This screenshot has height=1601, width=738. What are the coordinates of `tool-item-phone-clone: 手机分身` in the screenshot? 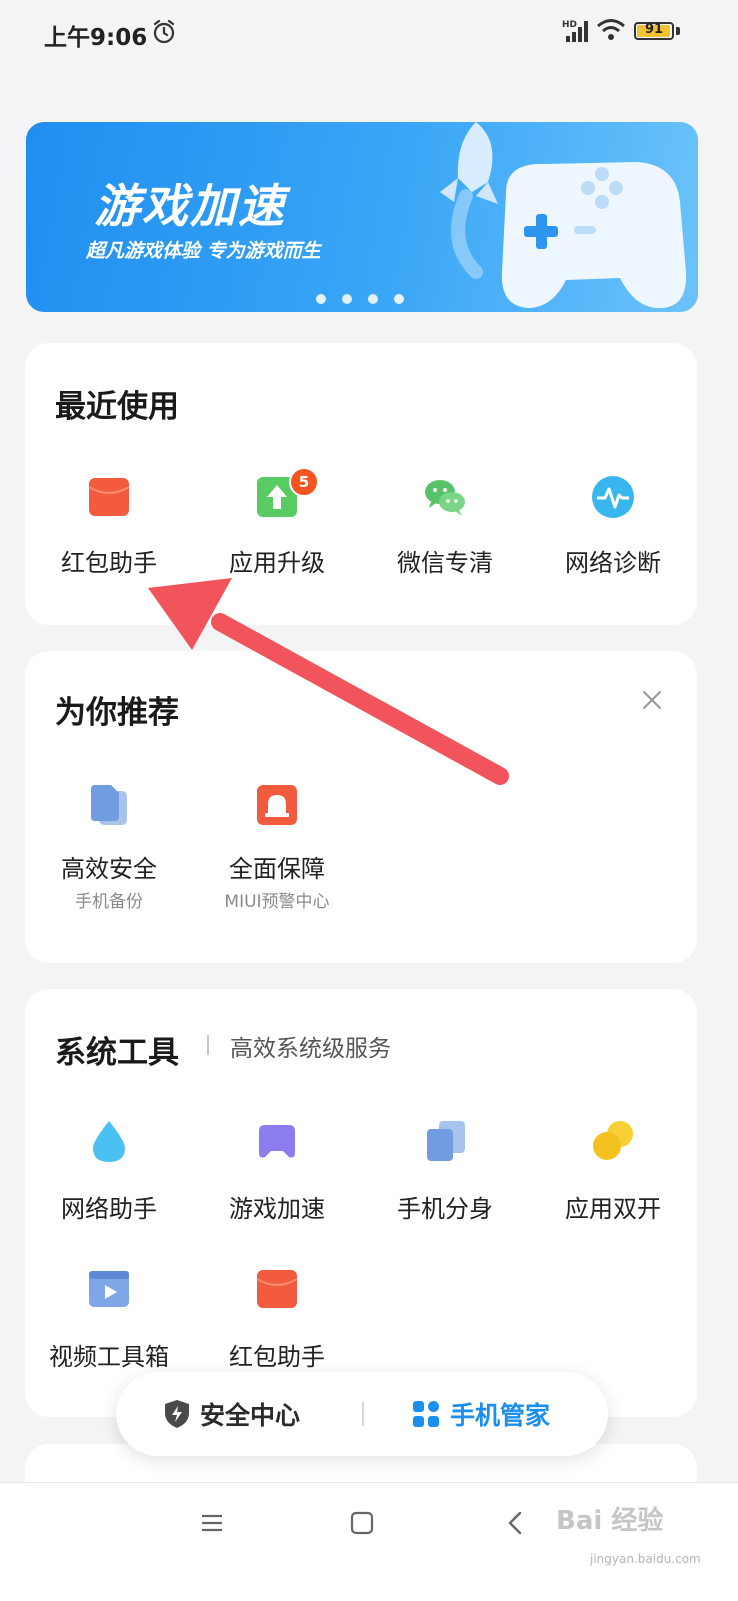 It's located at (445, 1179).